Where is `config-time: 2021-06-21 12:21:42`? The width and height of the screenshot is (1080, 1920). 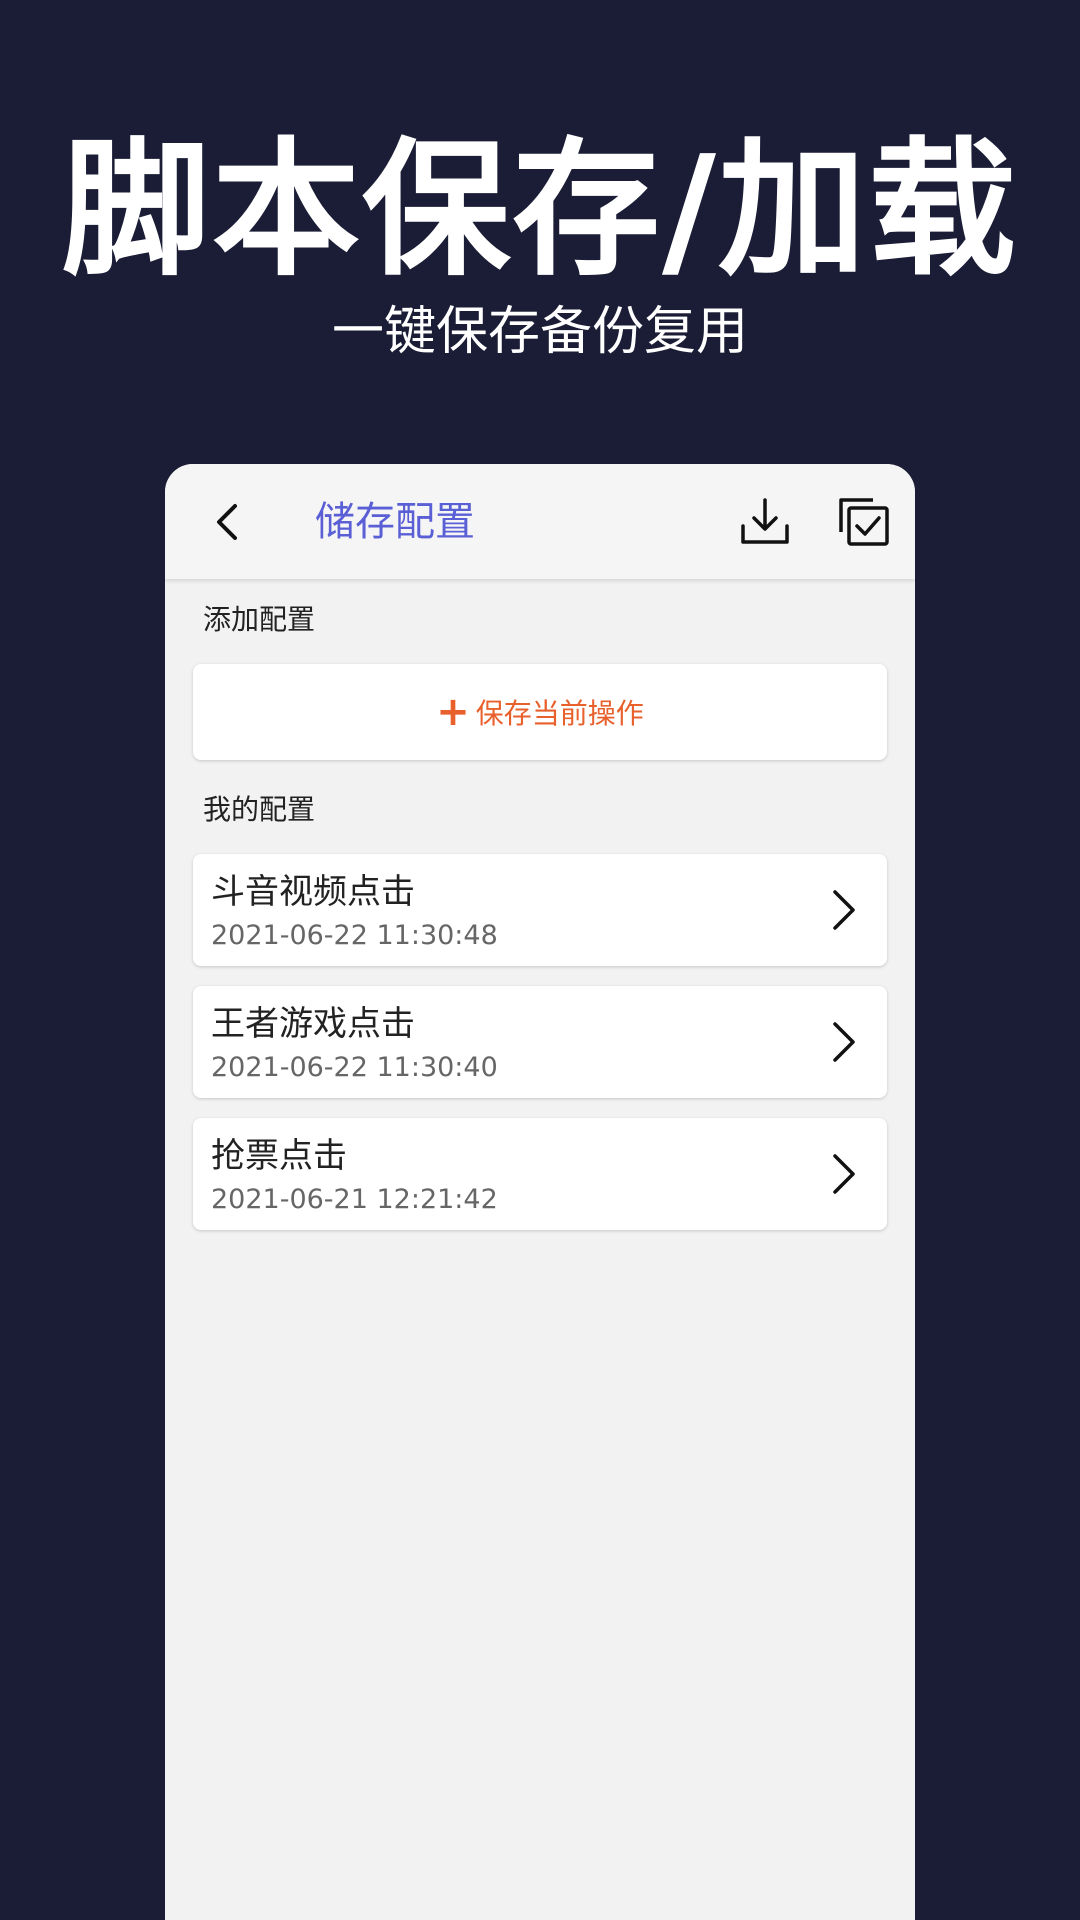 config-time: 2021-06-21 12:21:42 is located at coordinates (354, 1199).